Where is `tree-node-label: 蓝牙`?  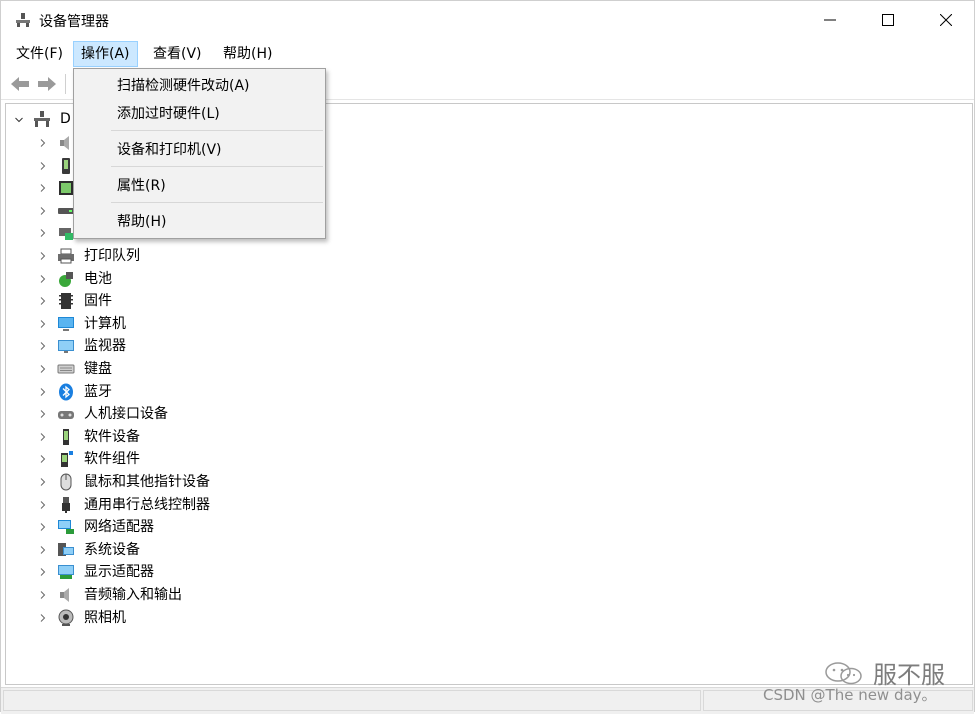 tree-node-label: 蓝牙 is located at coordinates (98, 392).